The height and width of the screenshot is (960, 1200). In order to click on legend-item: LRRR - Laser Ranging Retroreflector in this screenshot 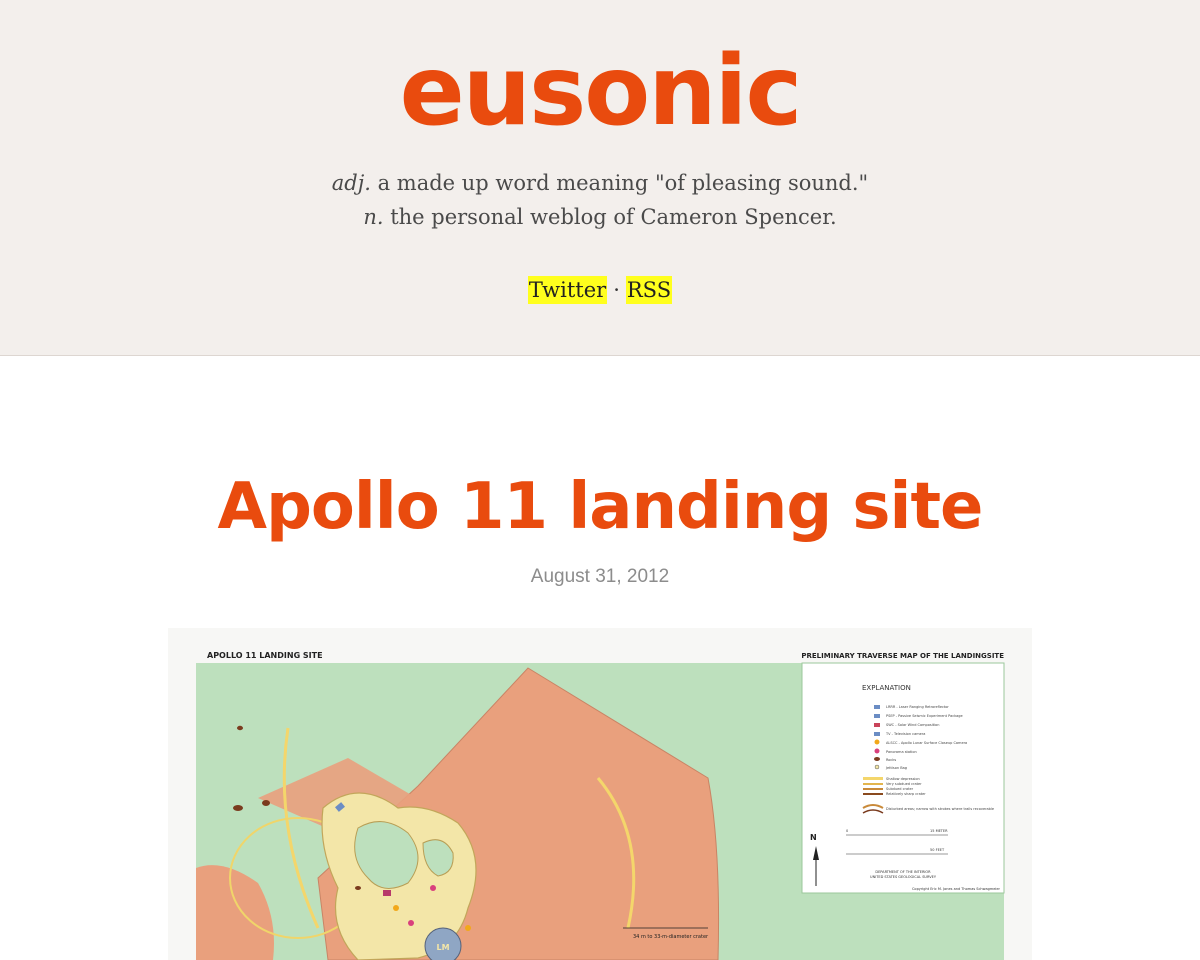, I will do `click(917, 707)`.